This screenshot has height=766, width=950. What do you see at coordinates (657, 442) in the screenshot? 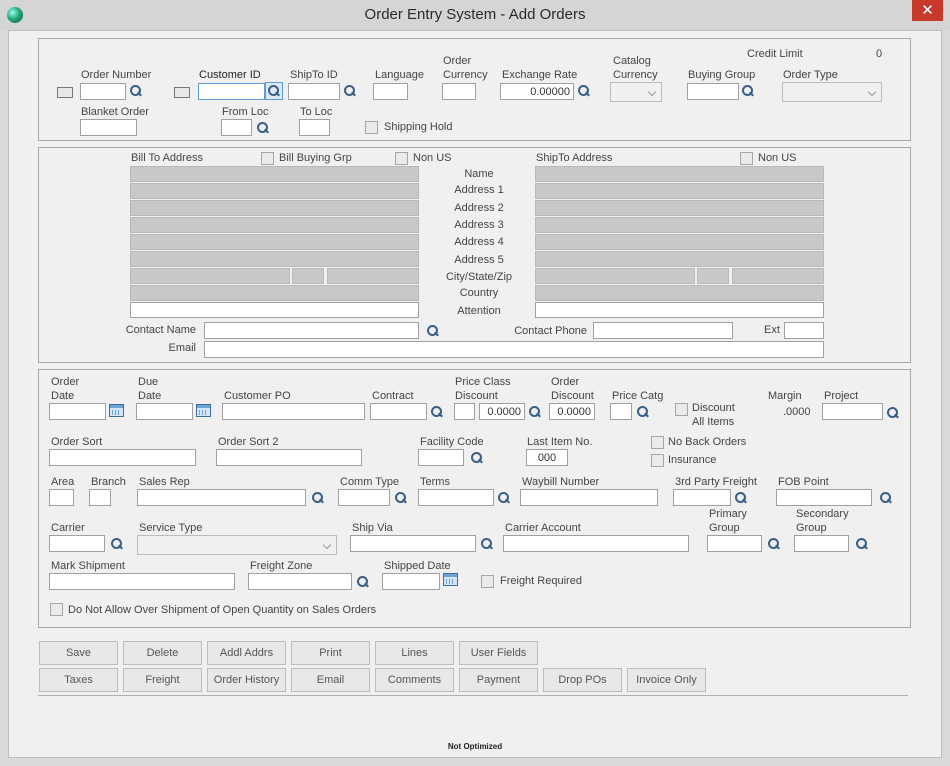
I see `no-back-orders-checkbox` at bounding box center [657, 442].